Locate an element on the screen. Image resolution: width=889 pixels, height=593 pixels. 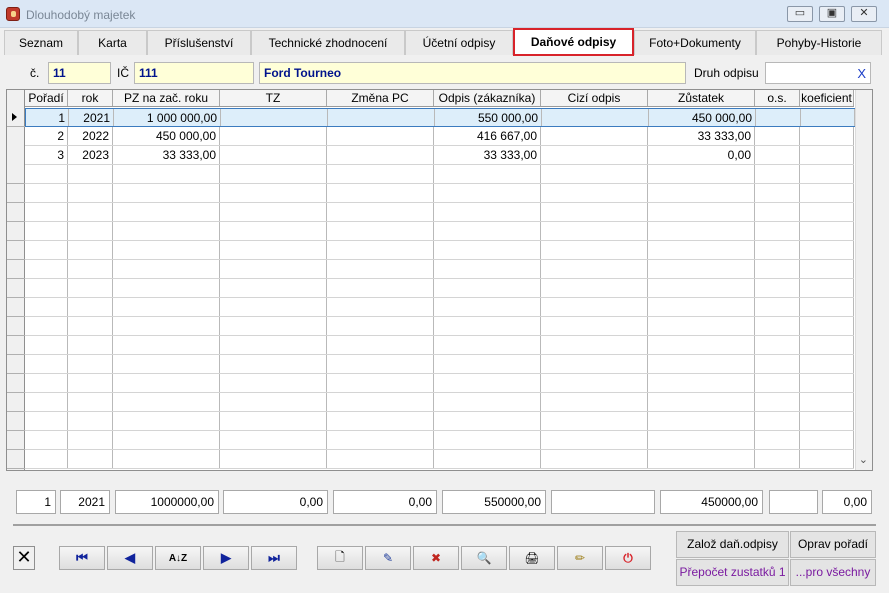
first-record-button: ⏮ is located at coordinates (82, 558).